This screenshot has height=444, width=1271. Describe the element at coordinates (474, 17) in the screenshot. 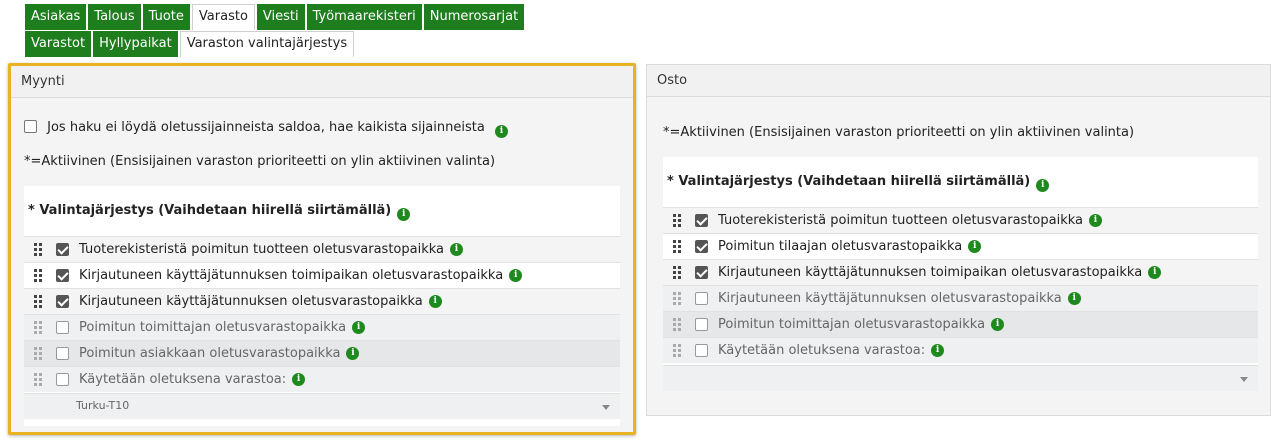

I see `tab-numerosarjat: Numerosarjat` at that location.